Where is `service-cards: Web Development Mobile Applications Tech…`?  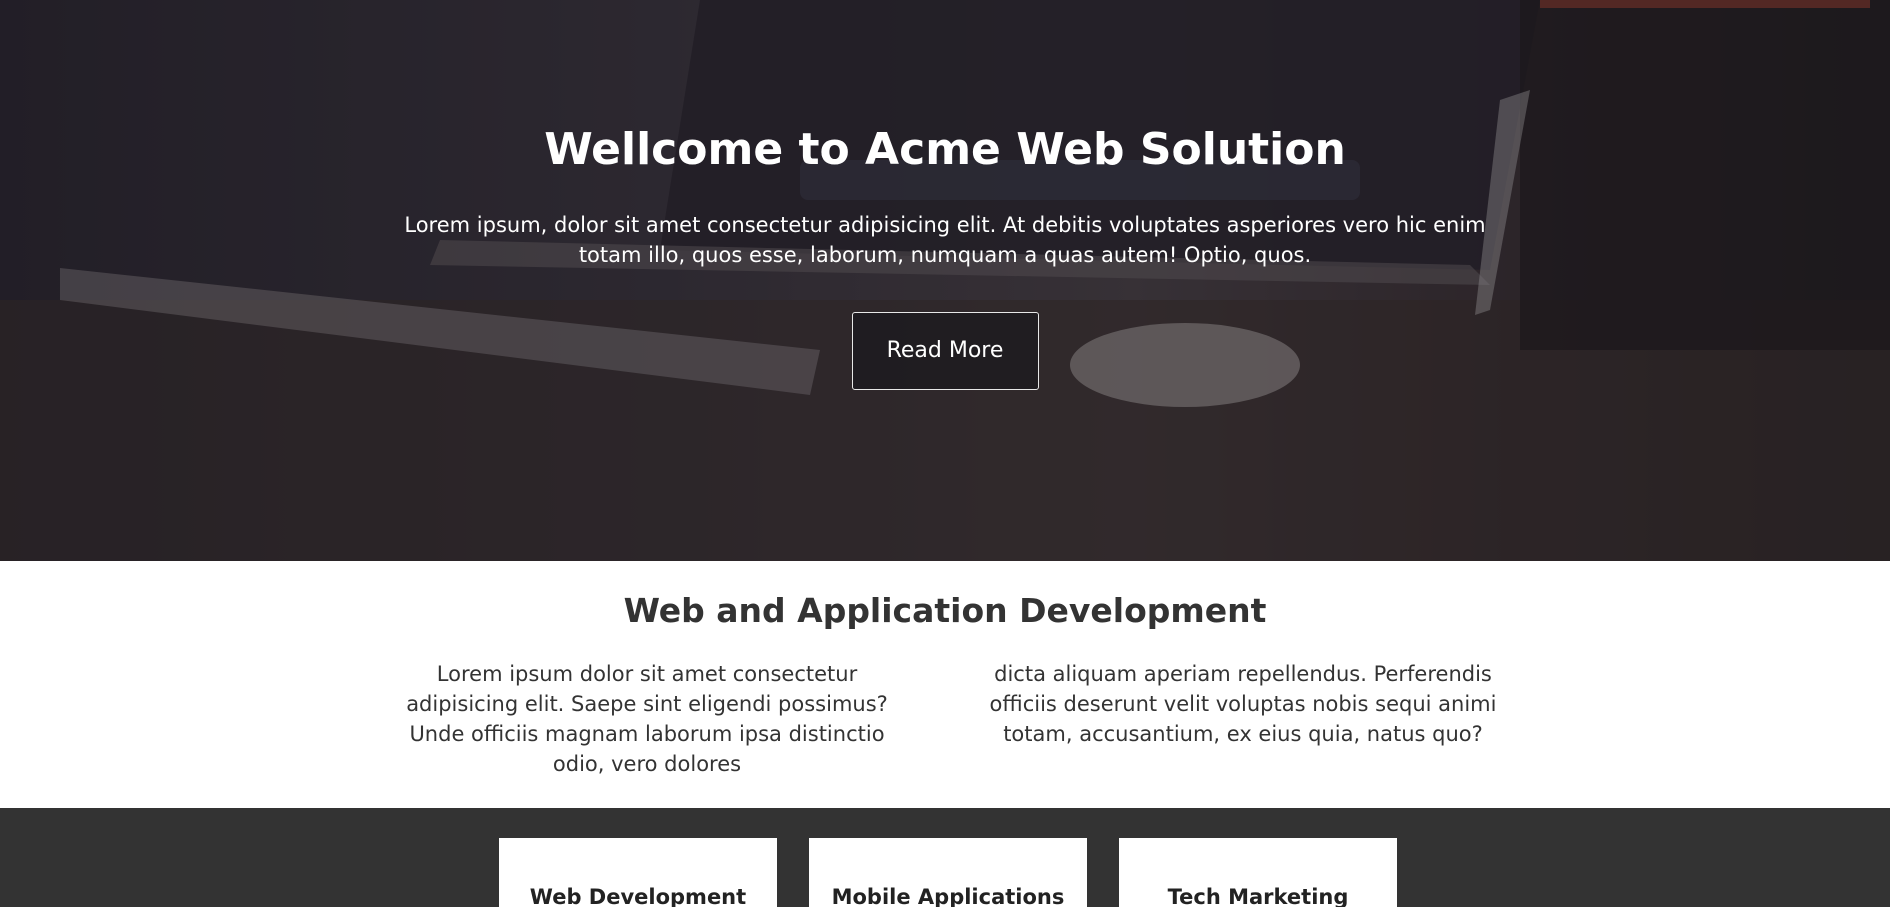
service-cards: Web Development Mobile Applications Tech… is located at coordinates (948, 872).